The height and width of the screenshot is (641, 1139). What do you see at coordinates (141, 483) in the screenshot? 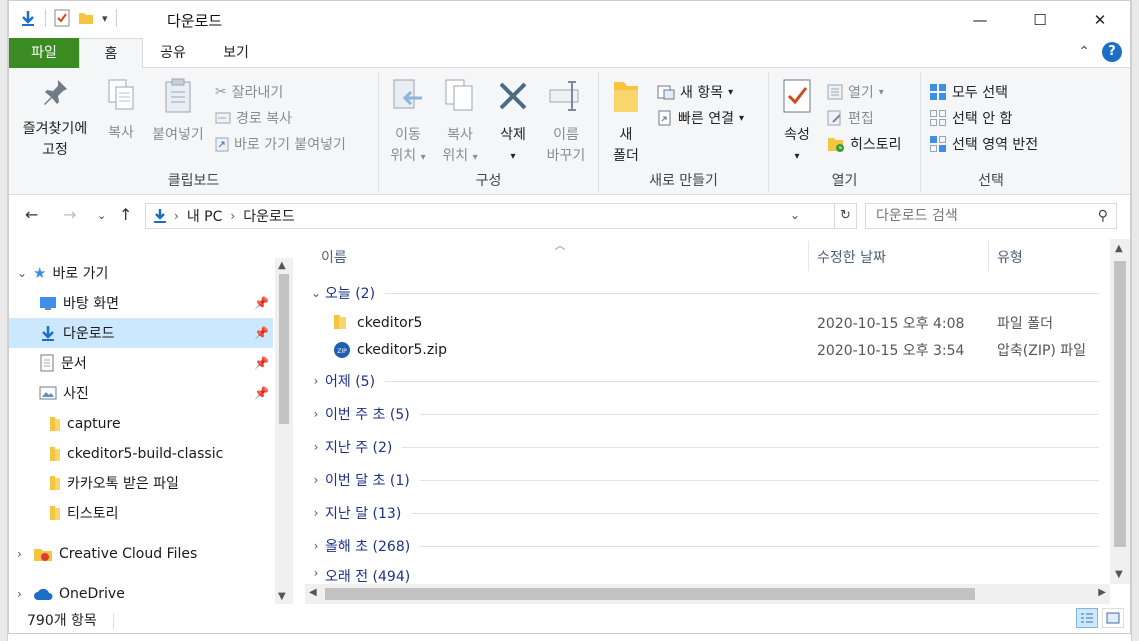
I see `nav-item-kakaotalk: 카카오톡 받은 파일` at bounding box center [141, 483].